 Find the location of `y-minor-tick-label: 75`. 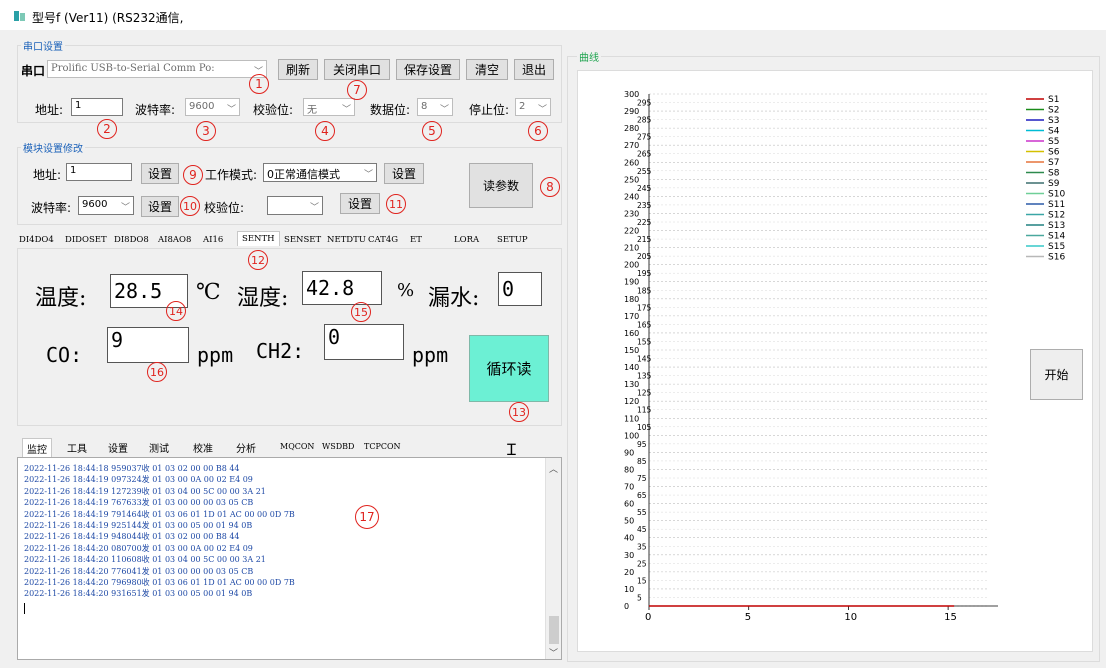

y-minor-tick-label: 75 is located at coordinates (642, 478).